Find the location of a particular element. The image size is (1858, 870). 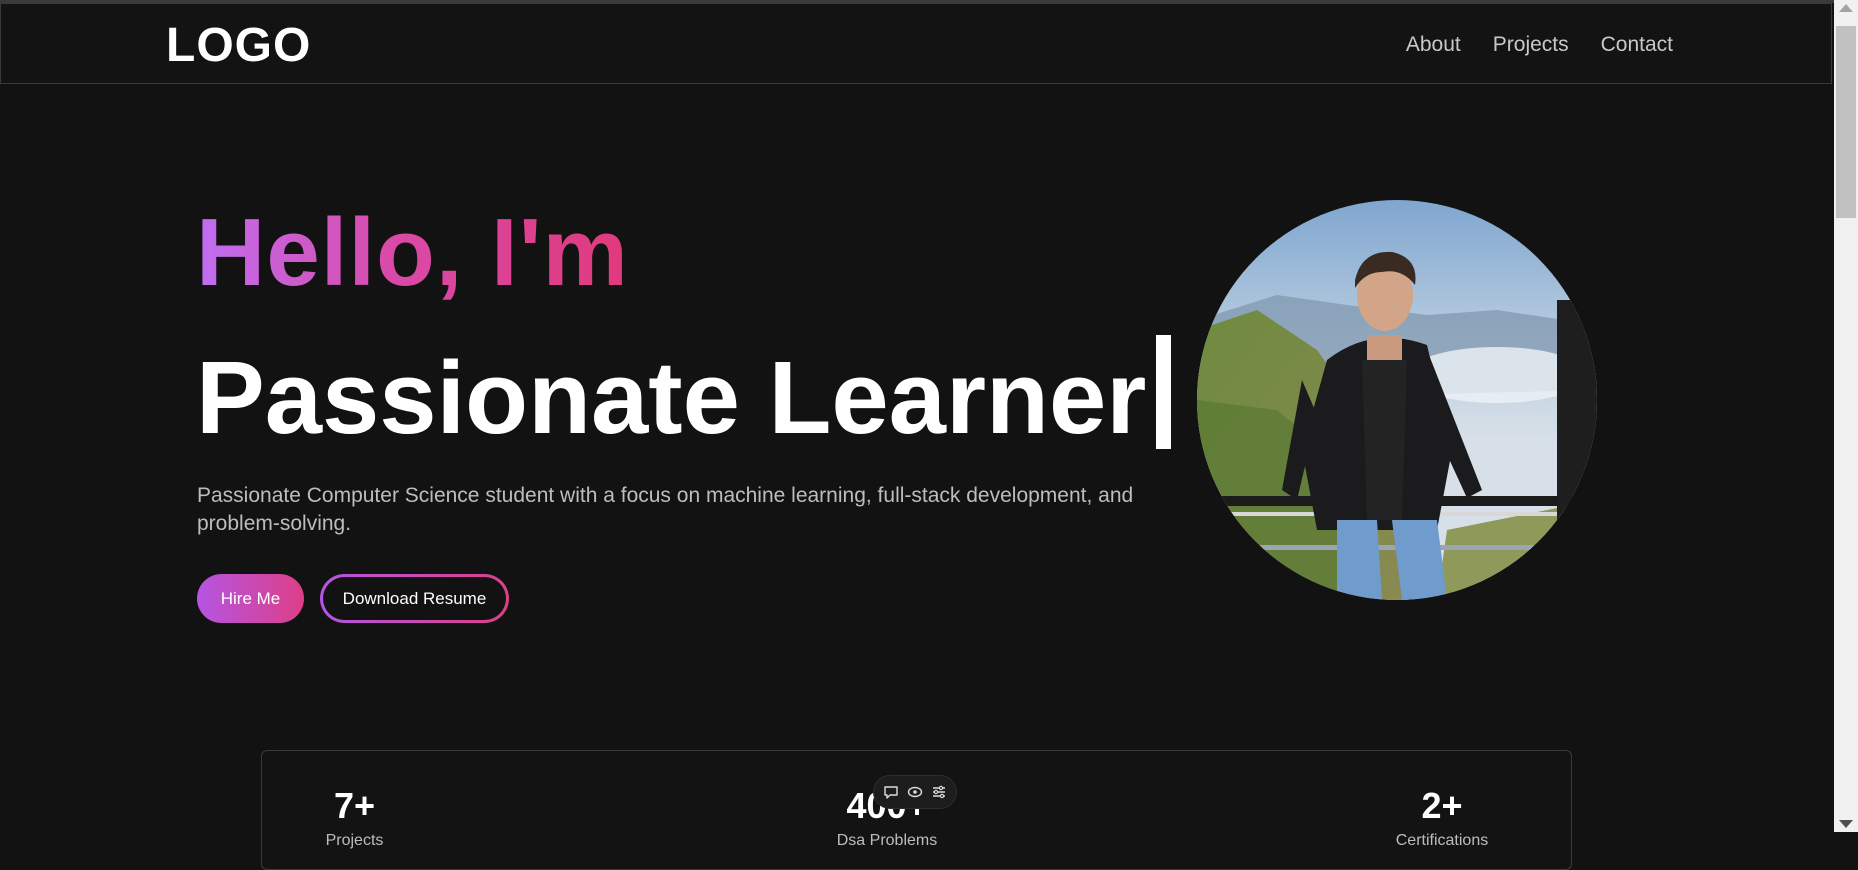

profile-photo is located at coordinates (1397, 400).